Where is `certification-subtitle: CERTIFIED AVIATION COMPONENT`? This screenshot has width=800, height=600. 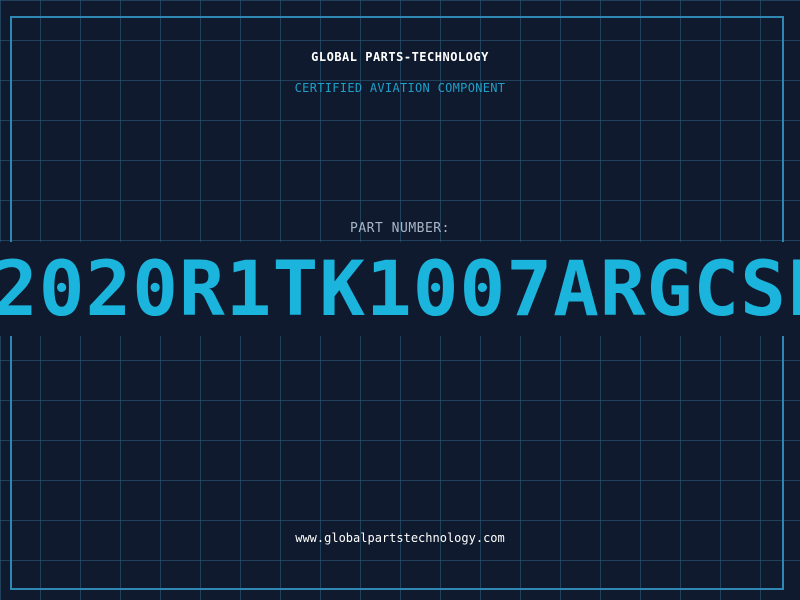 certification-subtitle: CERTIFIED AVIATION COMPONENT is located at coordinates (400, 88).